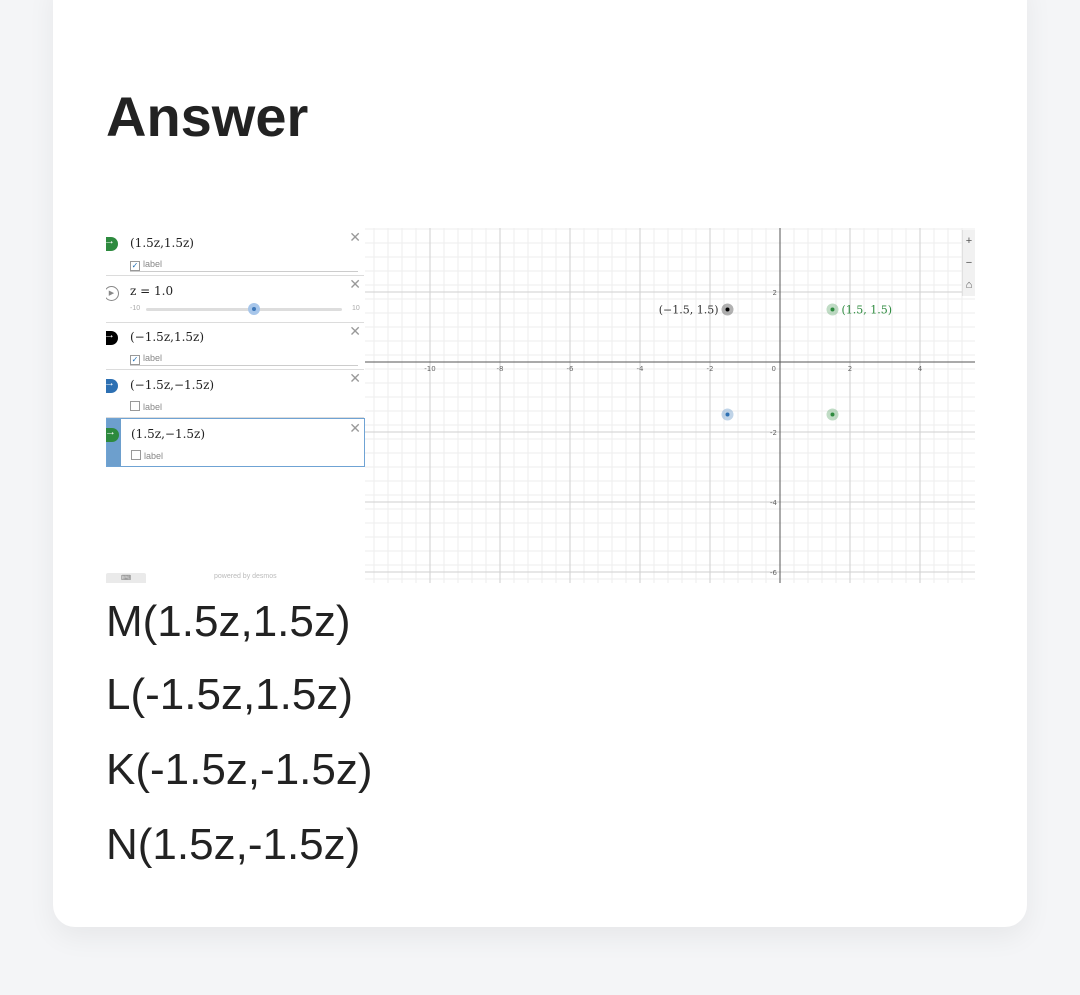 This screenshot has width=1080, height=995. I want to click on x-tick-label: 4, so click(920, 369).